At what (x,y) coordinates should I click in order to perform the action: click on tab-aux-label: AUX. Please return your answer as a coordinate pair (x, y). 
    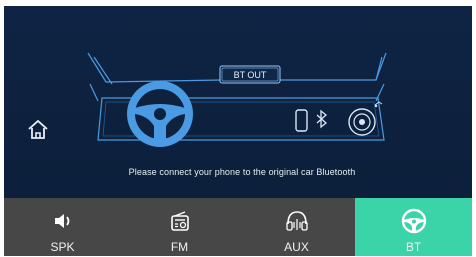
    Looking at the image, I should click on (296, 247).